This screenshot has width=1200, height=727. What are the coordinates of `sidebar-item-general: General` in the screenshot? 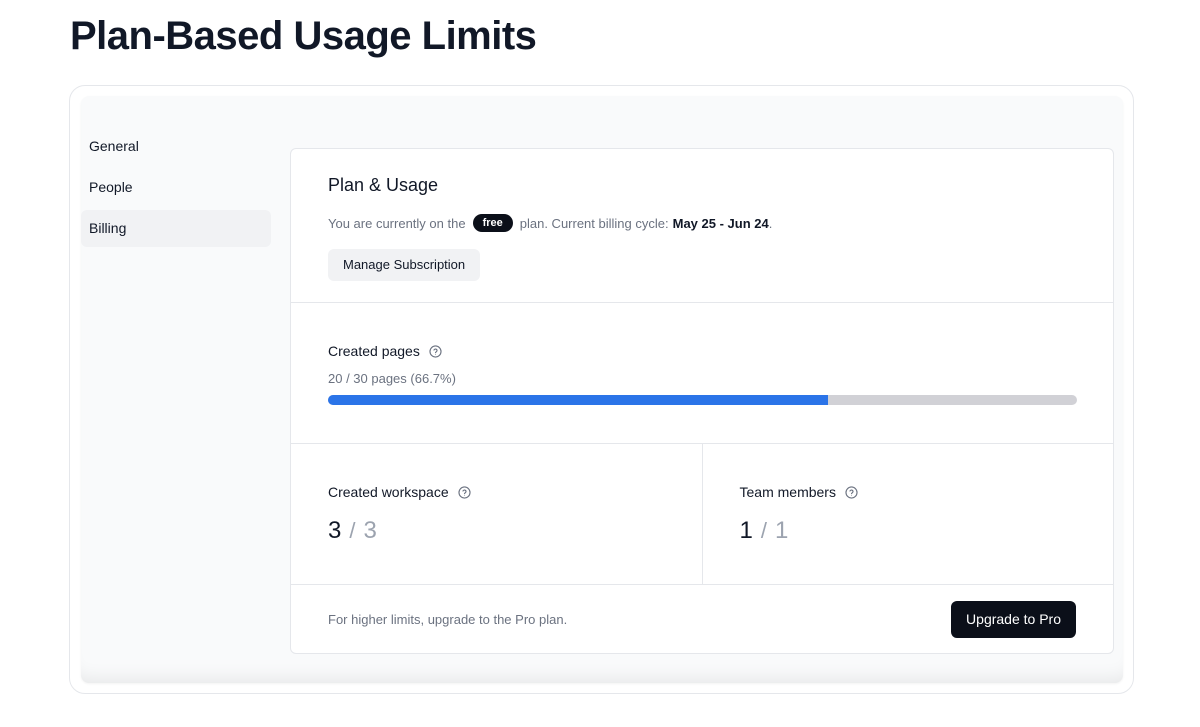 It's located at (176, 146).